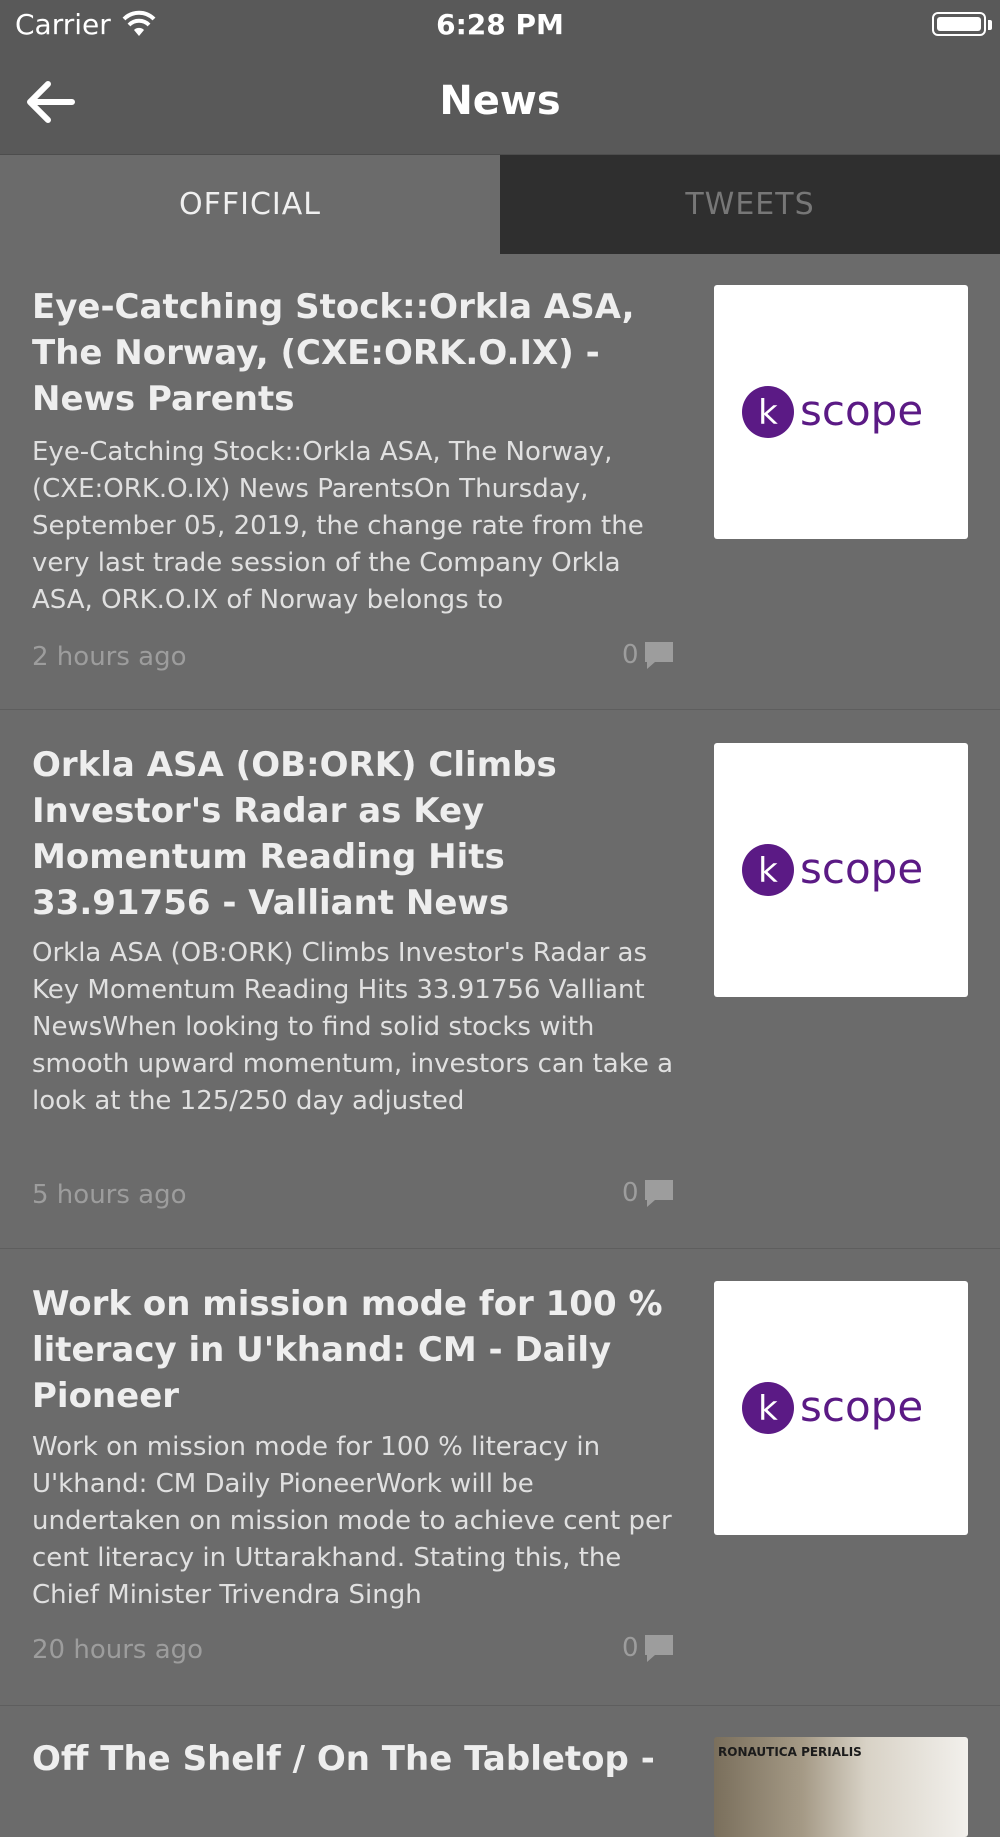 The height and width of the screenshot is (1837, 1000). I want to click on photo-caption: RONAUTICA PERIALIS, so click(790, 1752).